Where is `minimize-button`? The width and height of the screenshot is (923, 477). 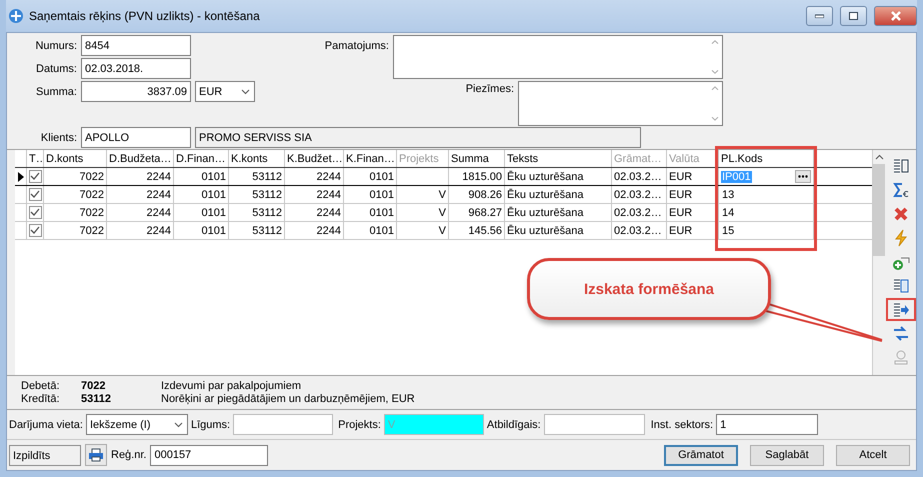
minimize-button is located at coordinates (819, 16).